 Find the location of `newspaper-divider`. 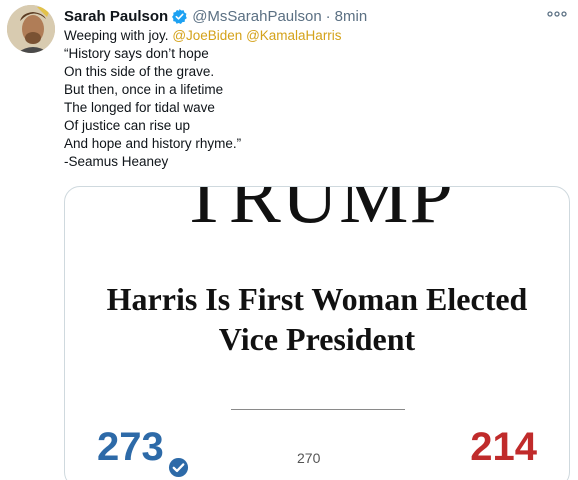

newspaper-divider is located at coordinates (318, 409).